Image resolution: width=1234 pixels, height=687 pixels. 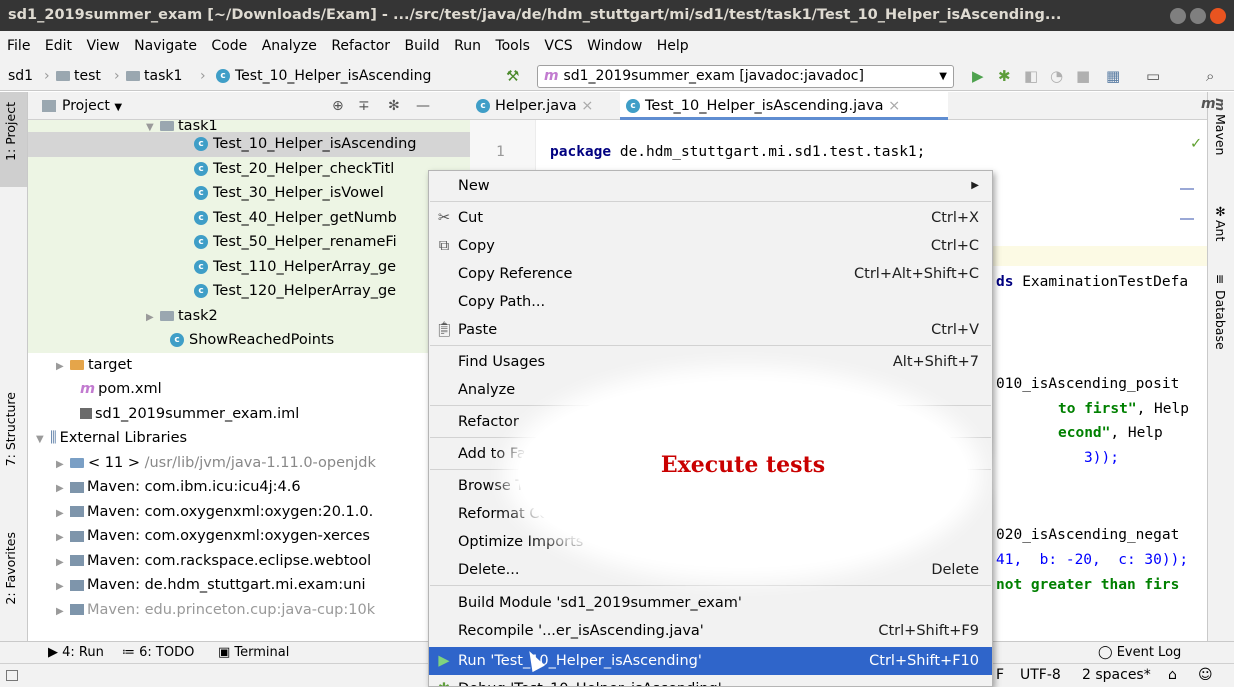 What do you see at coordinates (249, 242) in the screenshot?
I see `tree-item-test50: c Test_50_Helper_renameFi` at bounding box center [249, 242].